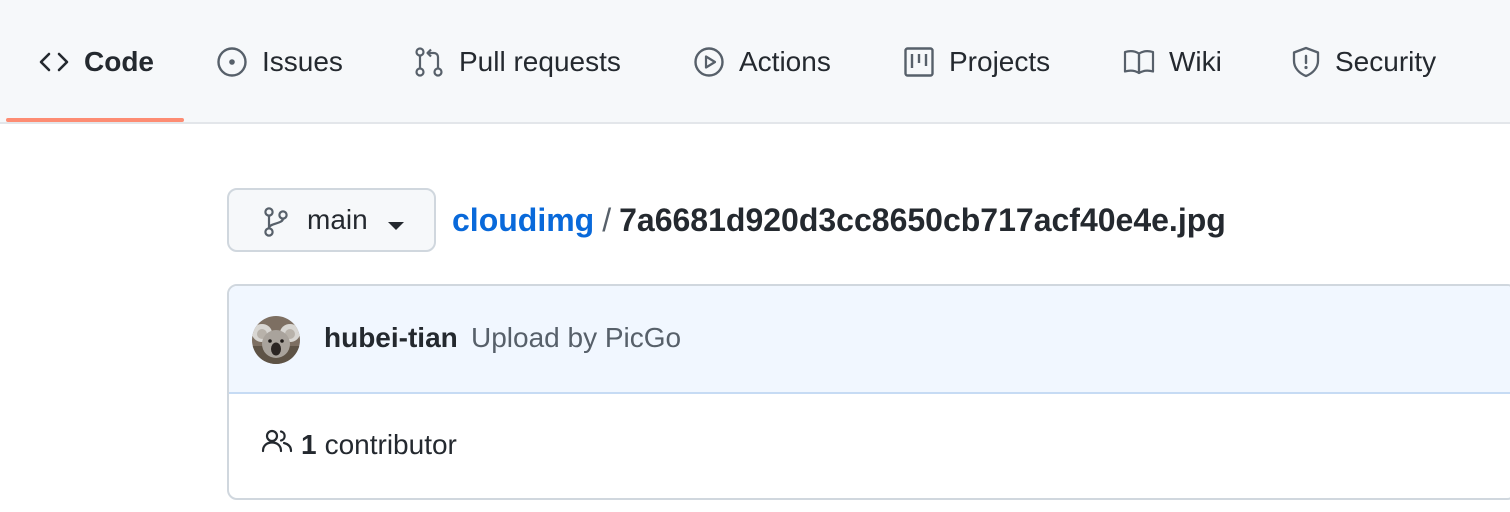 This screenshot has width=1510, height=512. What do you see at coordinates (540, 61) in the screenshot?
I see `tab-pull-requests-label: Pull requests` at bounding box center [540, 61].